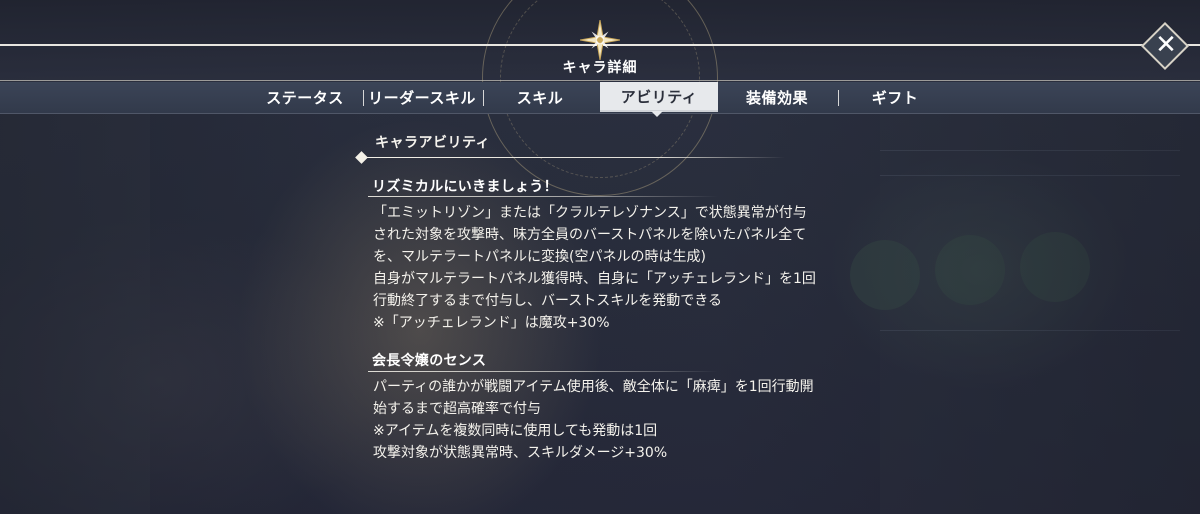 The height and width of the screenshot is (514, 1200). Describe the element at coordinates (600, 80) in the screenshot. I see `header-bottom-line` at that location.